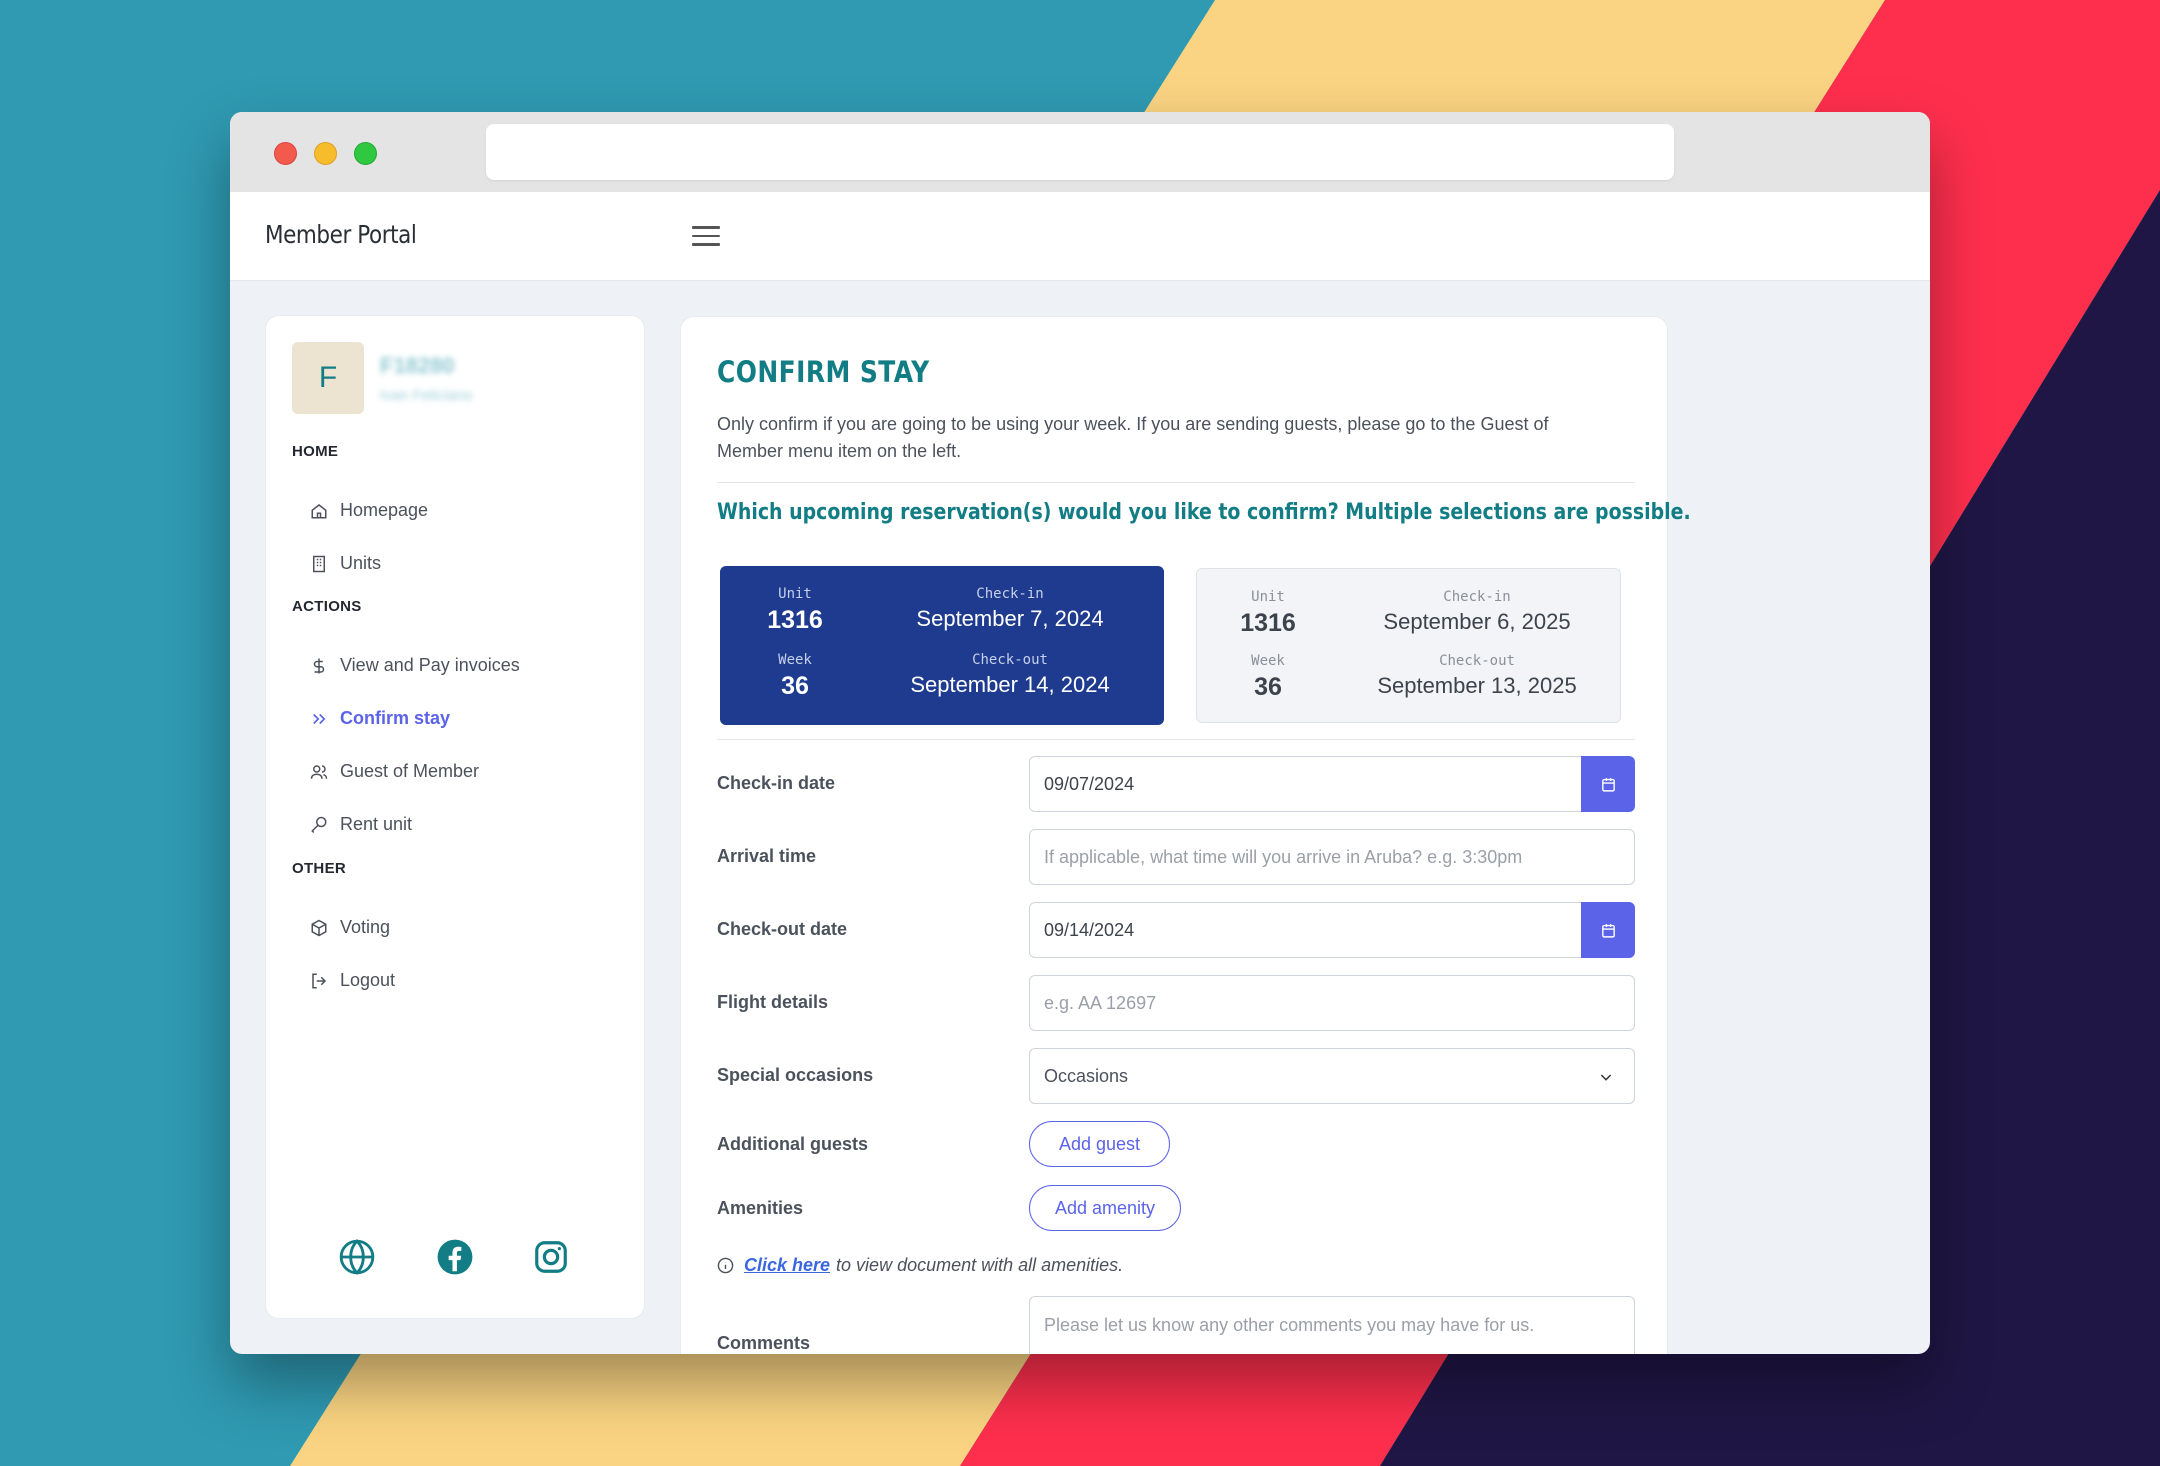 The image size is (2160, 1466). Describe the element at coordinates (319, 825) in the screenshot. I see `key-icon` at that location.